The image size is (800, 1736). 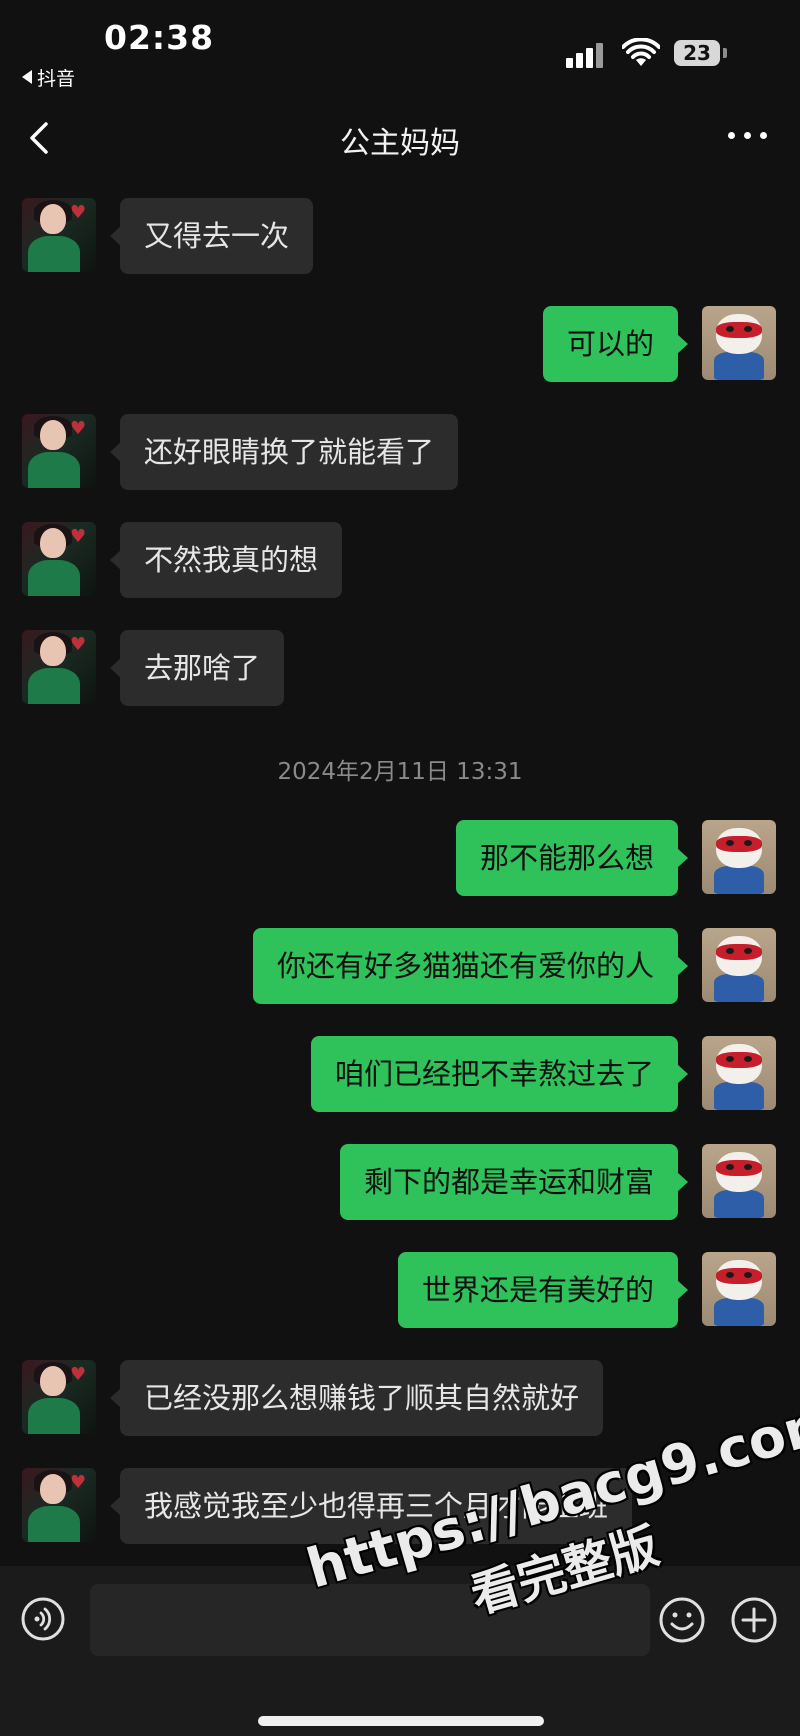 I want to click on voice-icon, so click(x=43, y=1619).